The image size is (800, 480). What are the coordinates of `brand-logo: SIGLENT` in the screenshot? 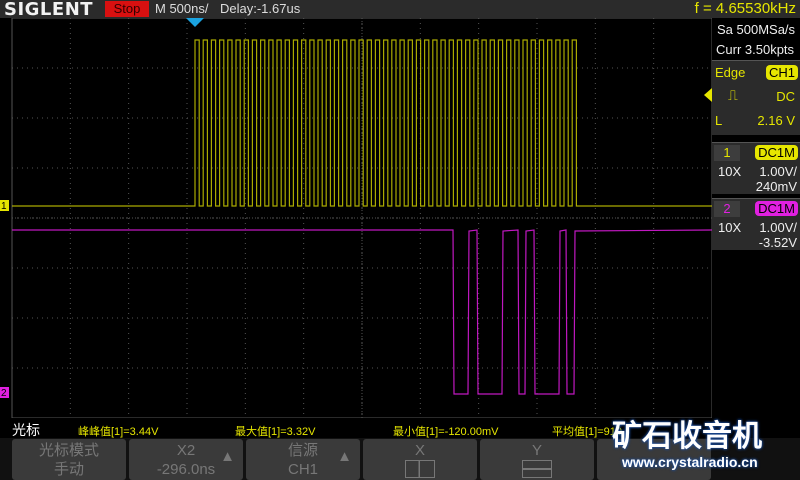 It's located at (49, 10).